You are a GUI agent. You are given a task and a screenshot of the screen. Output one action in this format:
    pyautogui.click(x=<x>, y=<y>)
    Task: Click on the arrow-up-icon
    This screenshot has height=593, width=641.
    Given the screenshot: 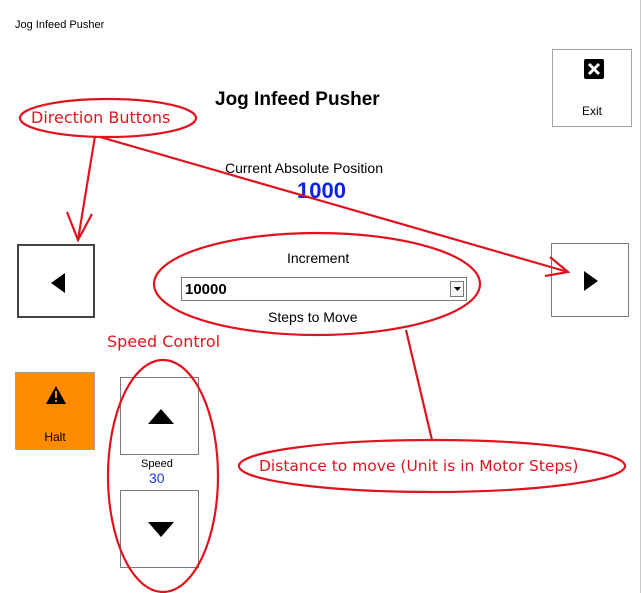 What is the action you would take?
    pyautogui.click(x=161, y=416)
    